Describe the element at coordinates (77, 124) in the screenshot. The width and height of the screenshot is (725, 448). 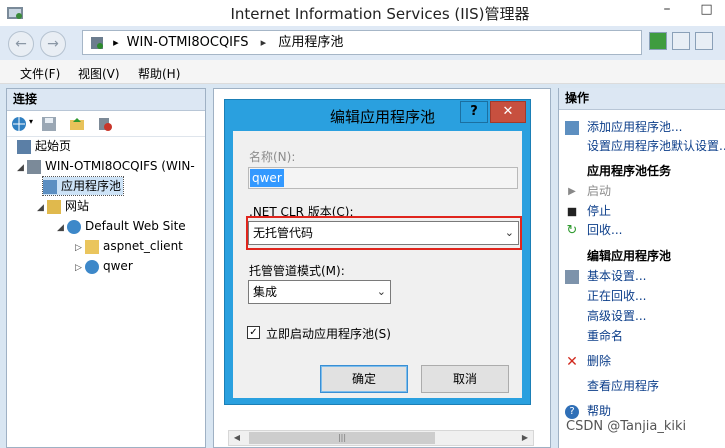
I see `up-folder-icon` at that location.